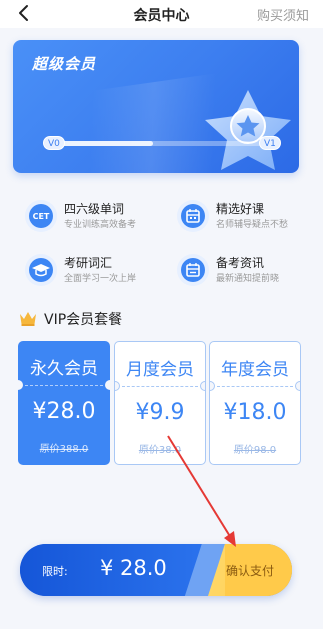  I want to click on graduation-cap-icon, so click(41, 270).